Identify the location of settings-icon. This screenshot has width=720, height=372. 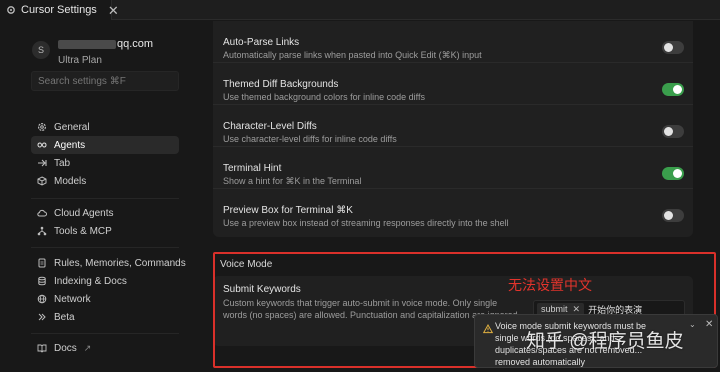
(11, 10).